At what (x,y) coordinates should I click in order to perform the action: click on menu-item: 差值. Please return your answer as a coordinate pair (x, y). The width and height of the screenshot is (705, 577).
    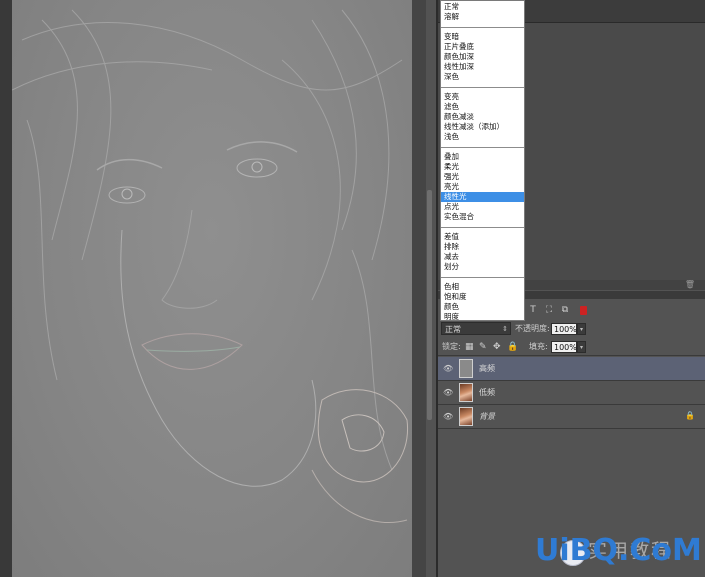
    Looking at the image, I should click on (482, 237).